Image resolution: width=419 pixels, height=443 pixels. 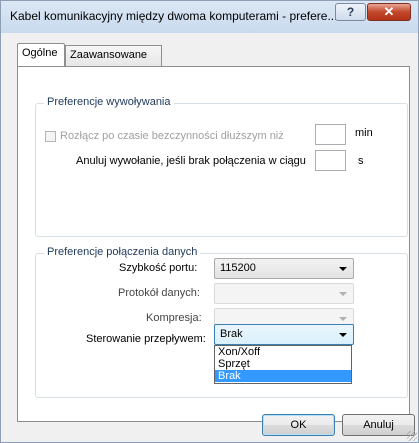 I want to click on cancel-seconds-input, so click(x=330, y=160).